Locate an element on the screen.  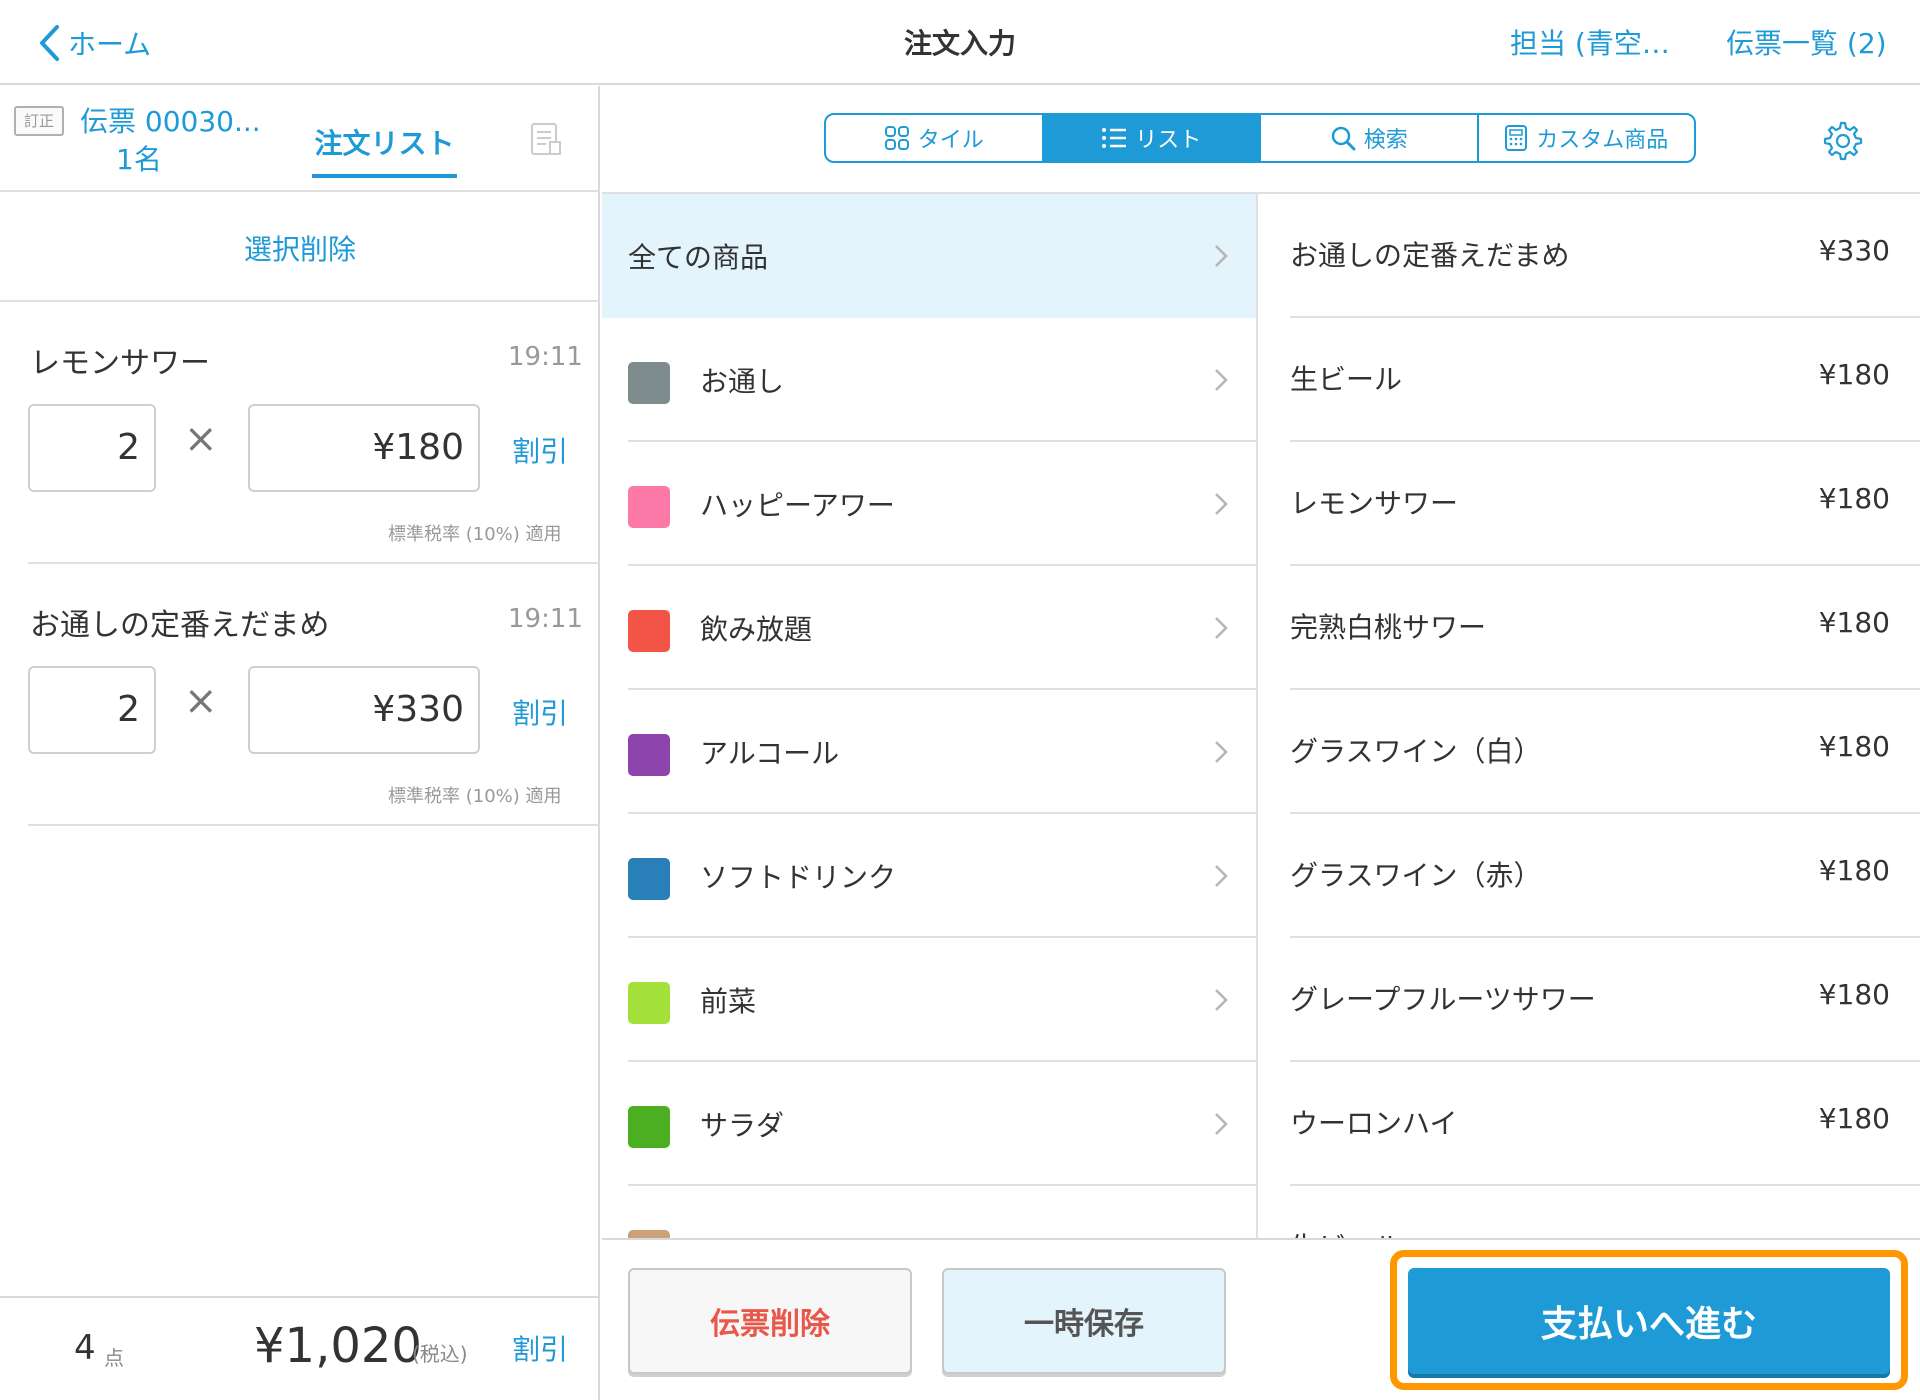
product-item: レモンサワー ¥180 is located at coordinates (1590, 504).